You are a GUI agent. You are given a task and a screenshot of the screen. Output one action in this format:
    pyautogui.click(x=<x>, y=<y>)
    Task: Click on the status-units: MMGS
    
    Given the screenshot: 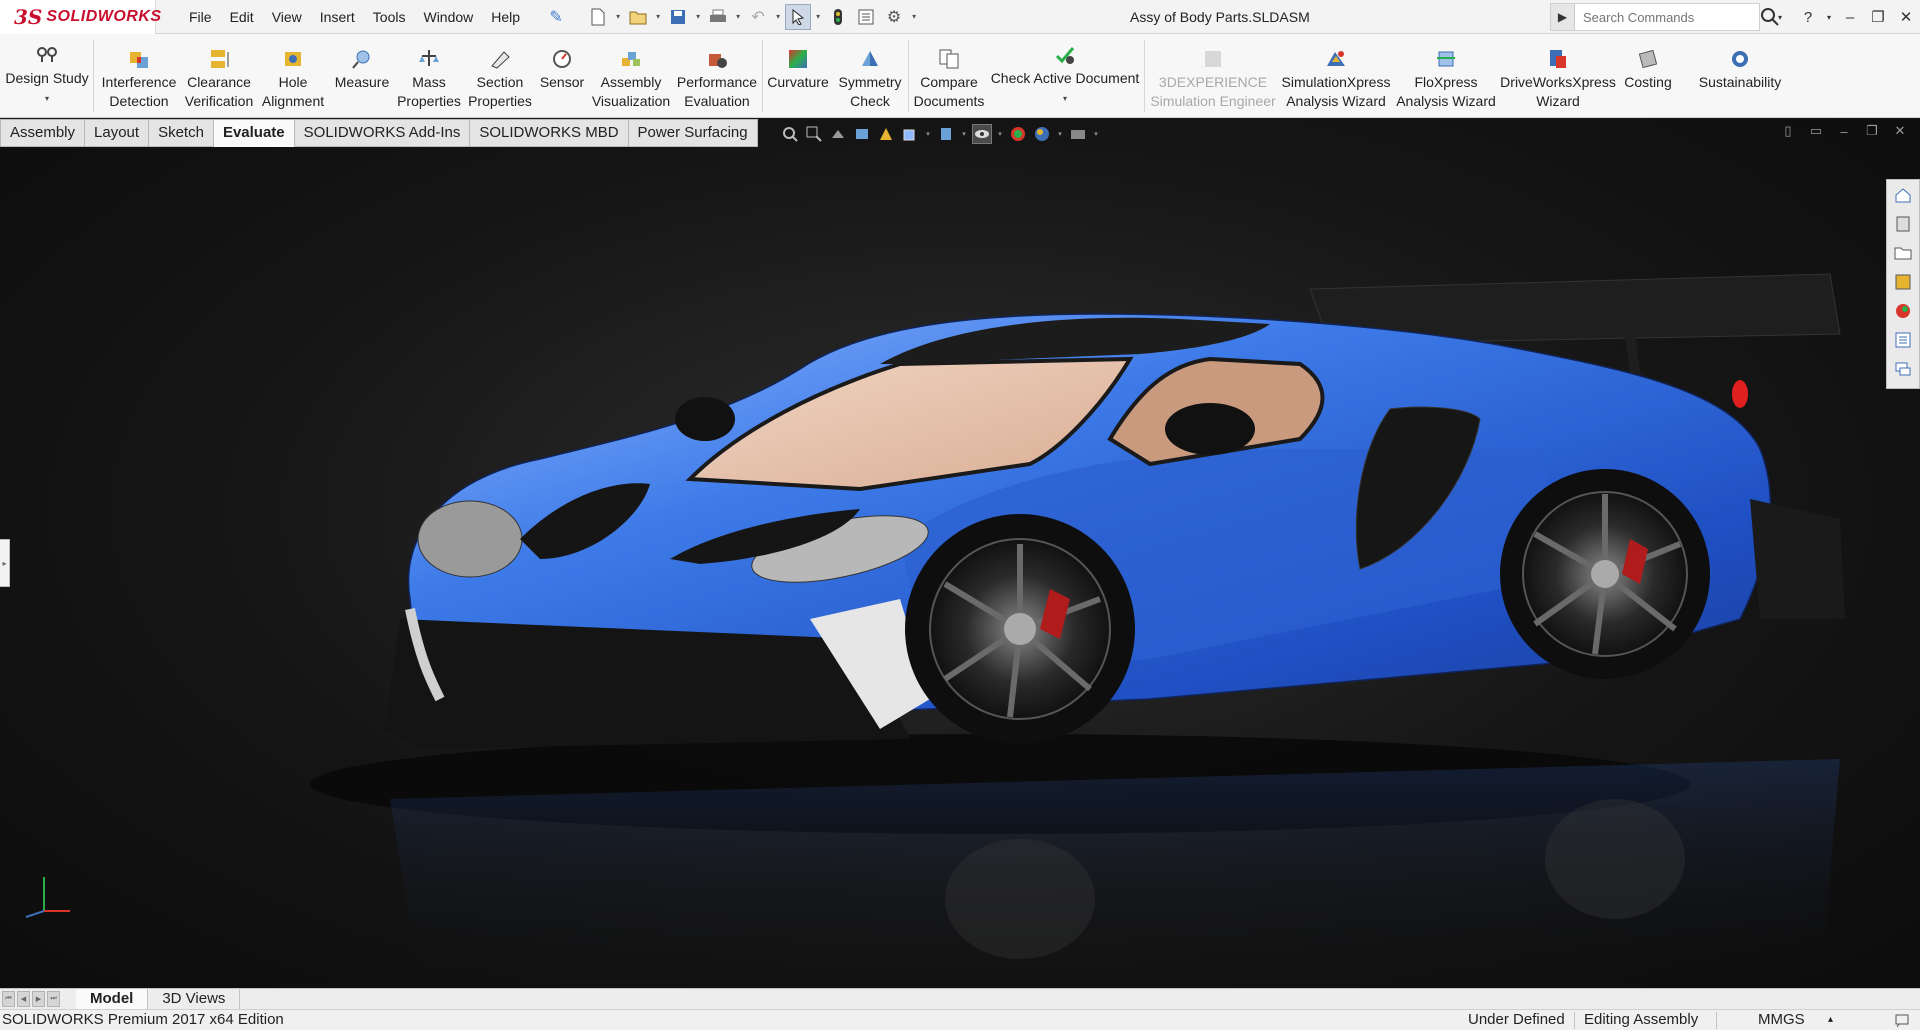 What is the action you would take?
    pyautogui.click(x=1781, y=1019)
    